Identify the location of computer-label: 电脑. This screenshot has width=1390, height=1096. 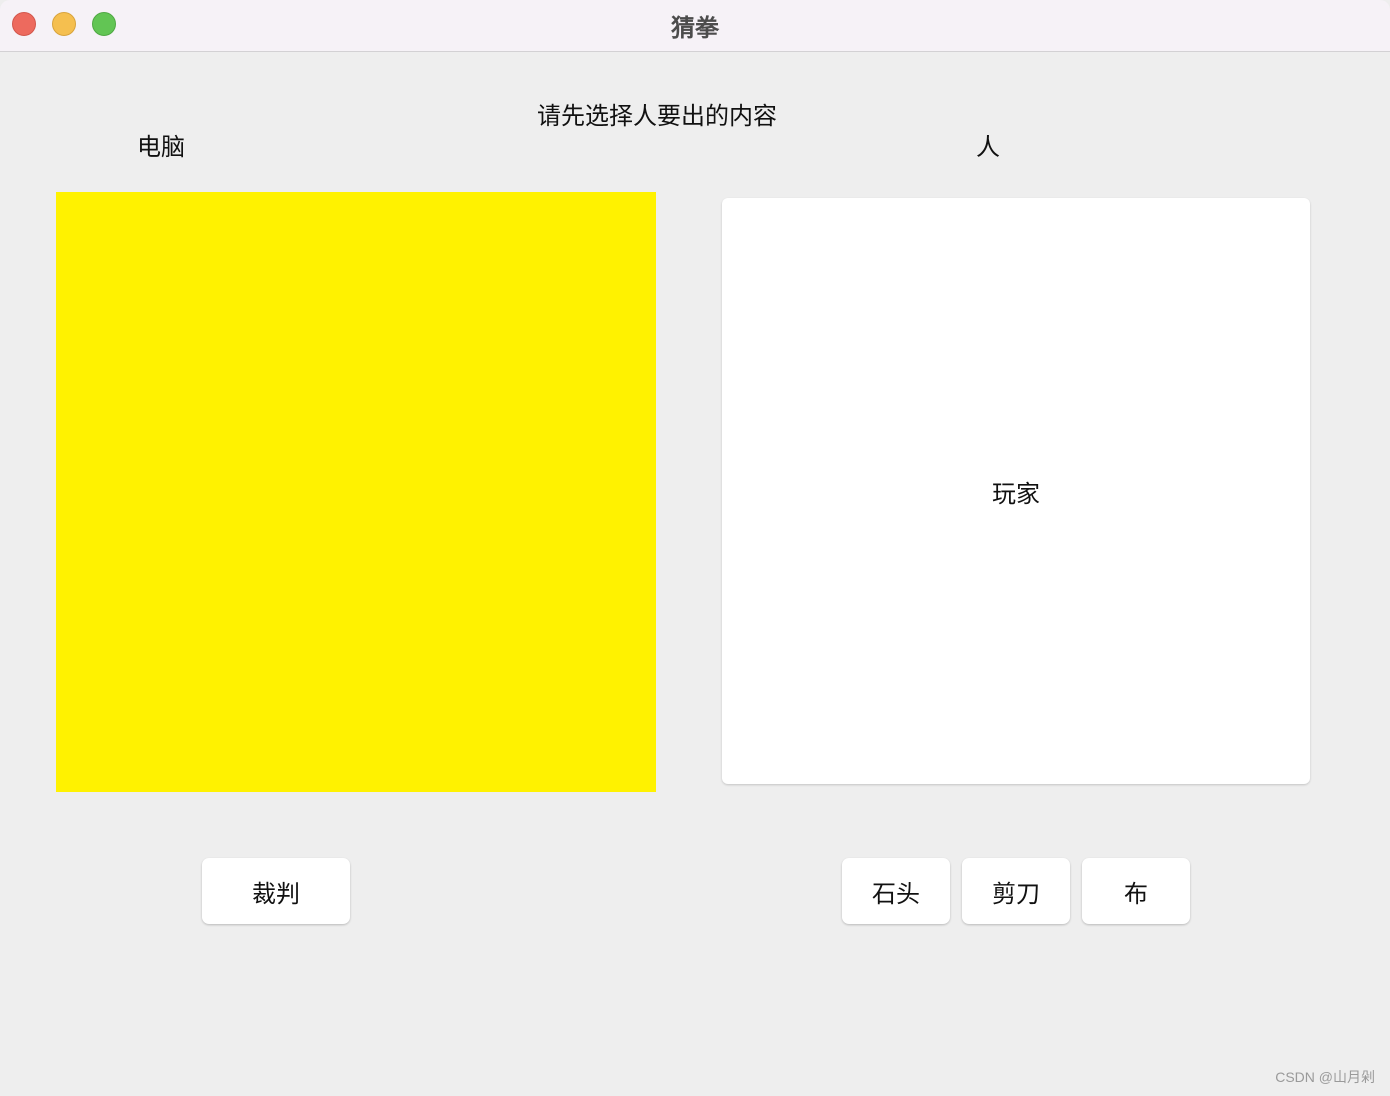
(161, 147).